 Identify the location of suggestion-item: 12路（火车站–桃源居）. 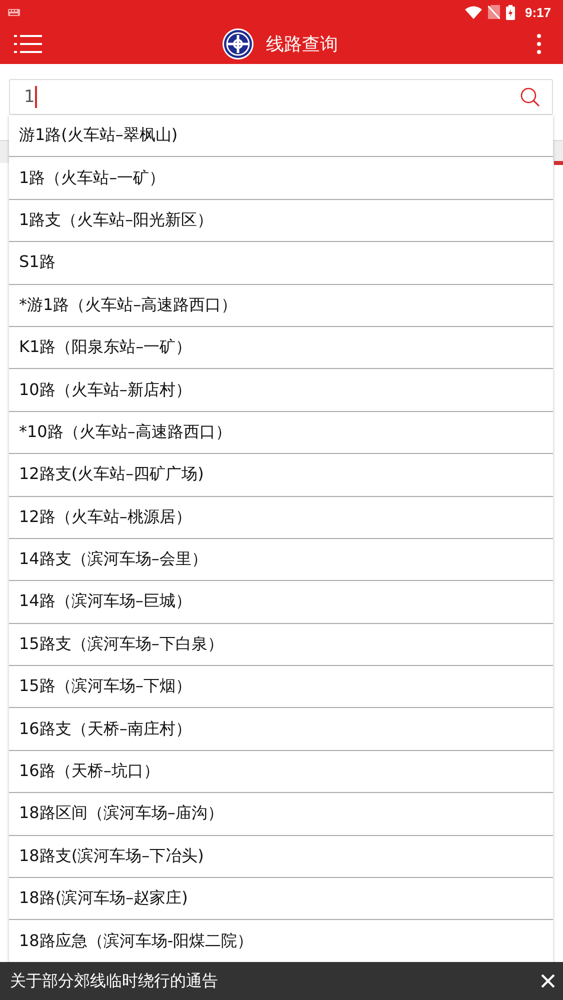
(281, 517).